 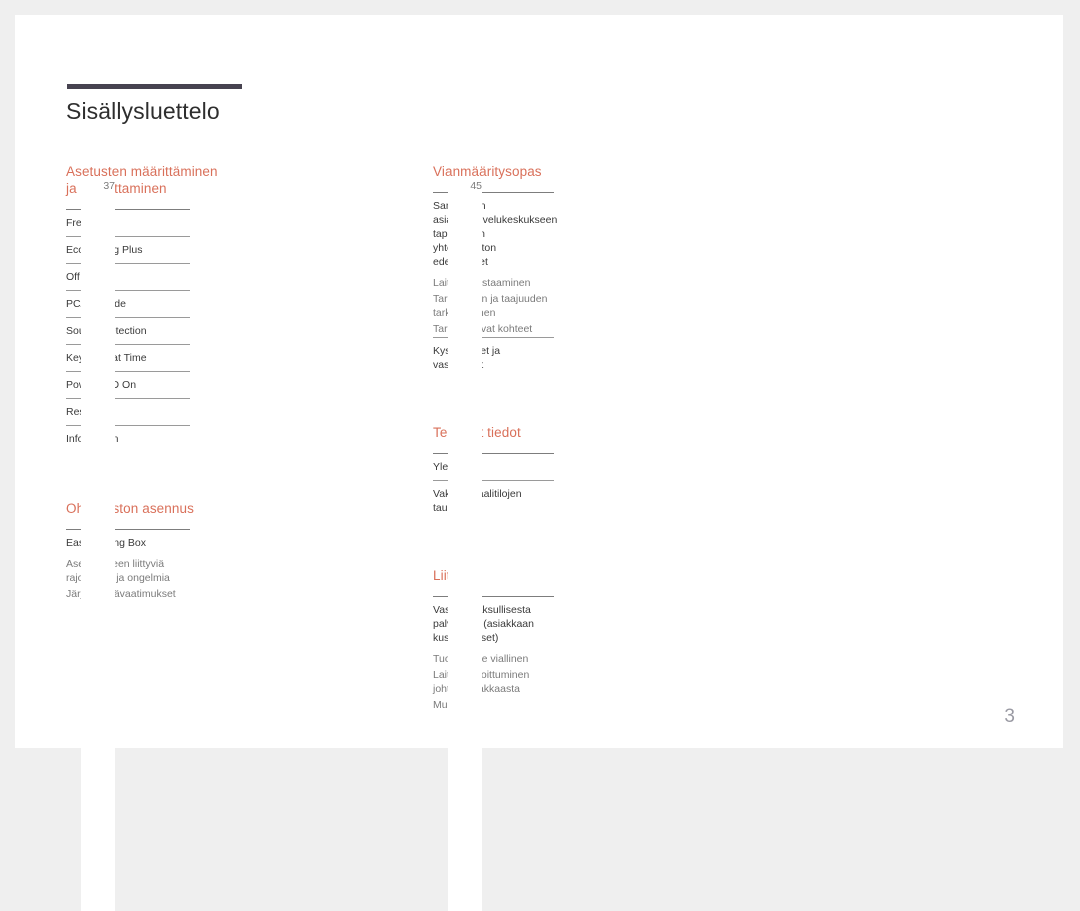 What do you see at coordinates (465, 544) in the screenshot?
I see `toc-entry-page-number: 45` at bounding box center [465, 544].